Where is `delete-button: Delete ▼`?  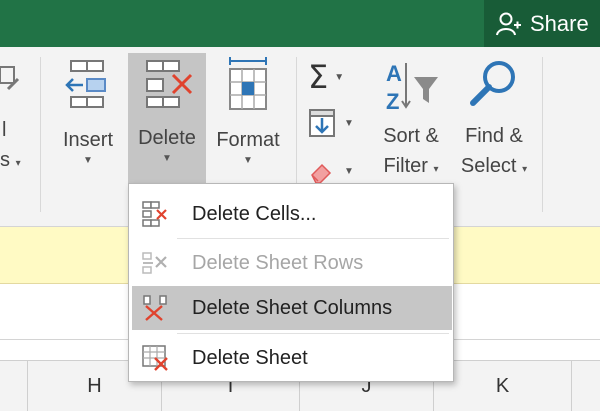 delete-button: Delete ▼ is located at coordinates (167, 120).